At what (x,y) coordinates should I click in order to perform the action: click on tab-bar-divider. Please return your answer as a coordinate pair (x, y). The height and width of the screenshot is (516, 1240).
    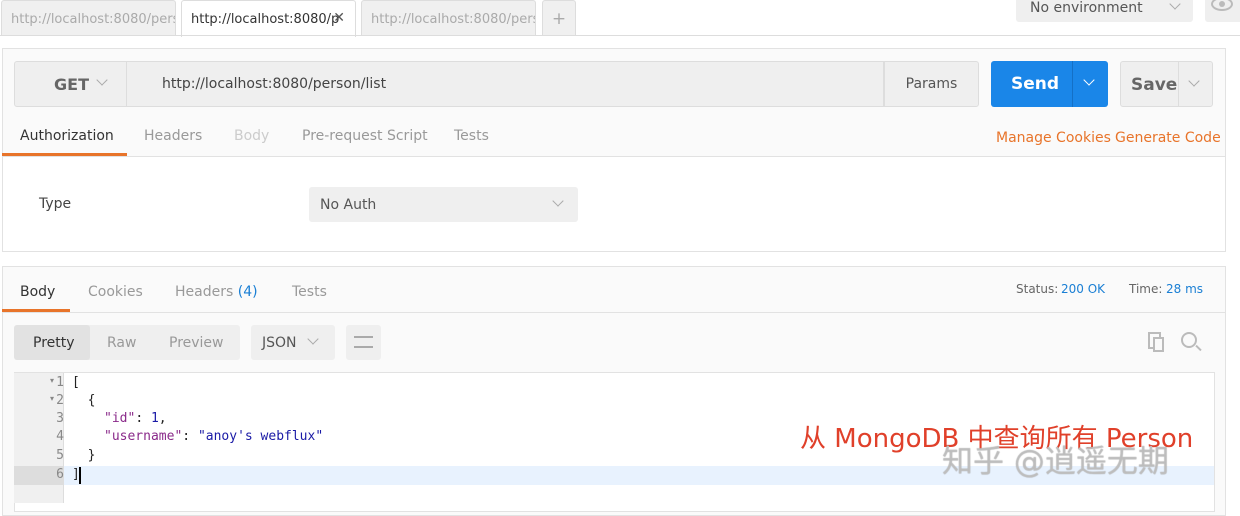
    Looking at the image, I should click on (620, 35).